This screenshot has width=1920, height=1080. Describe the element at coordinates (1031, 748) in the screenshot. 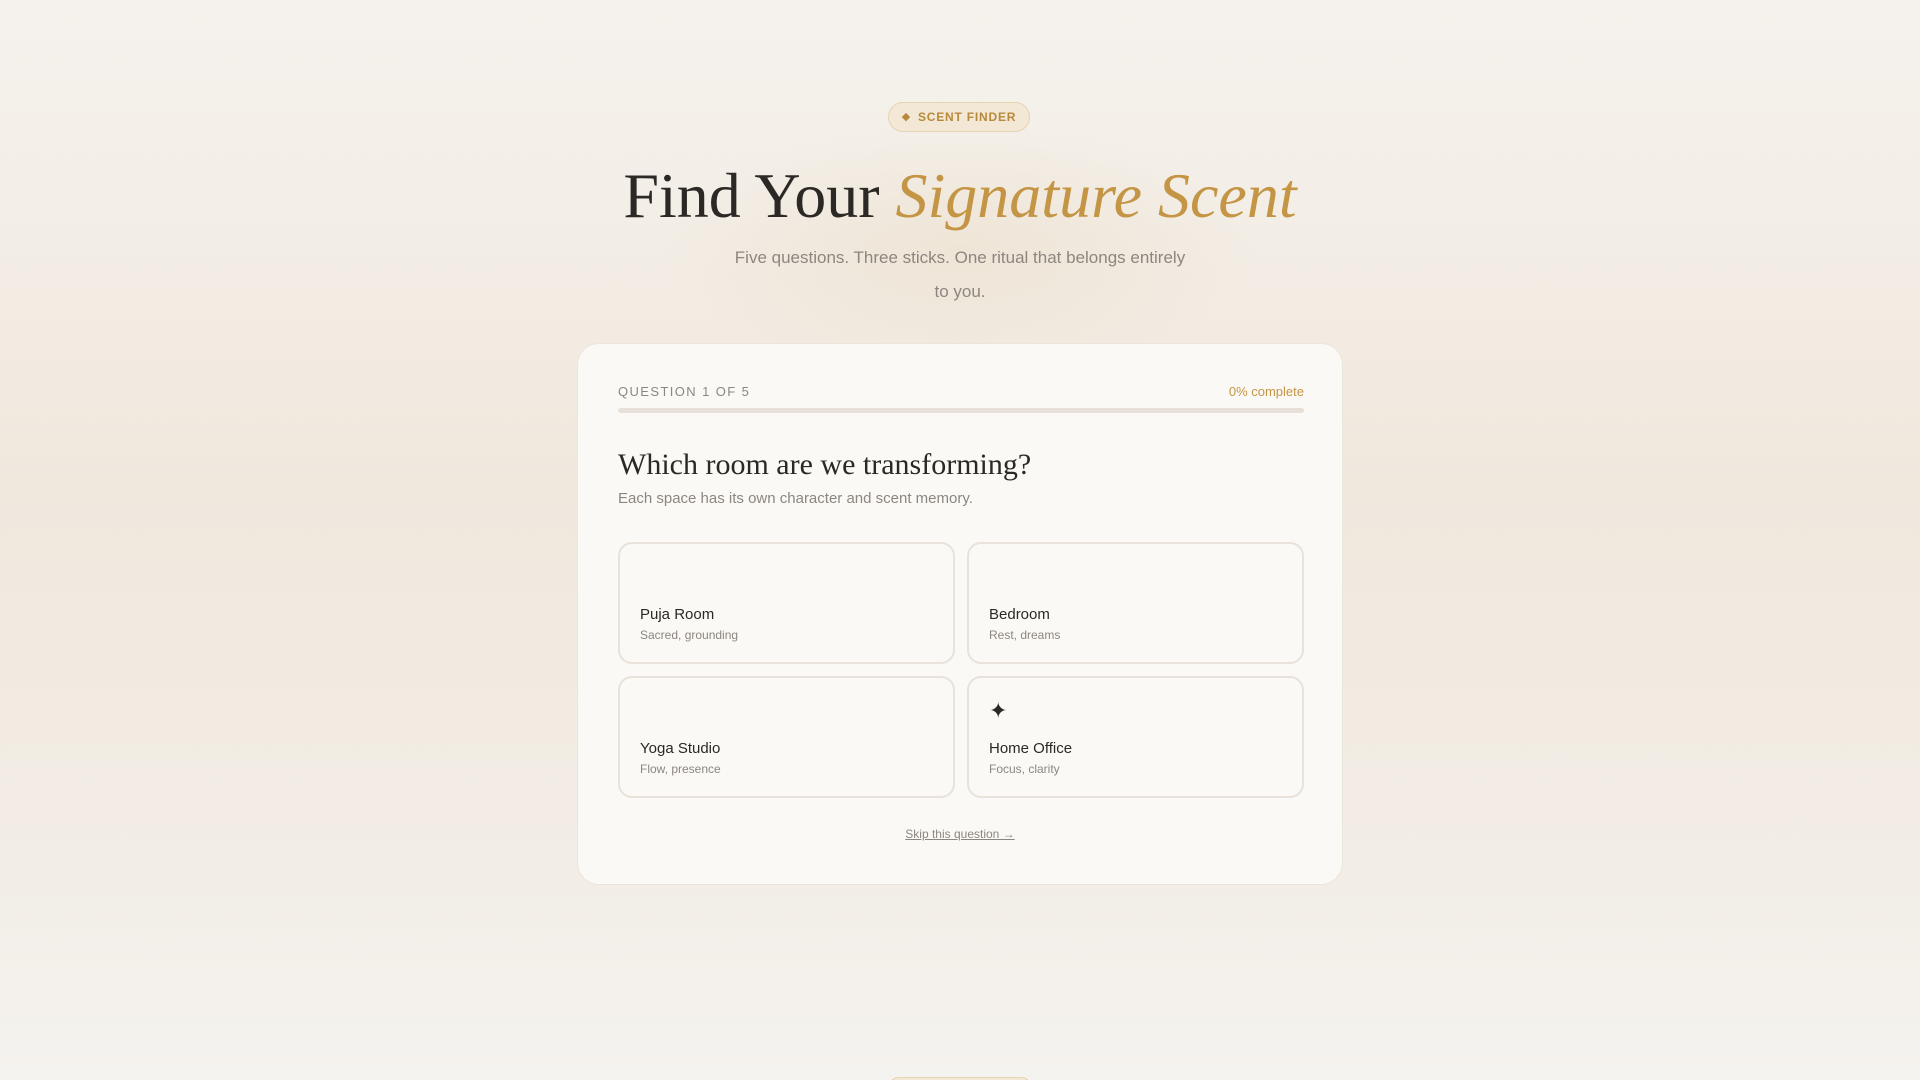

I see `option-title: Home Office` at that location.